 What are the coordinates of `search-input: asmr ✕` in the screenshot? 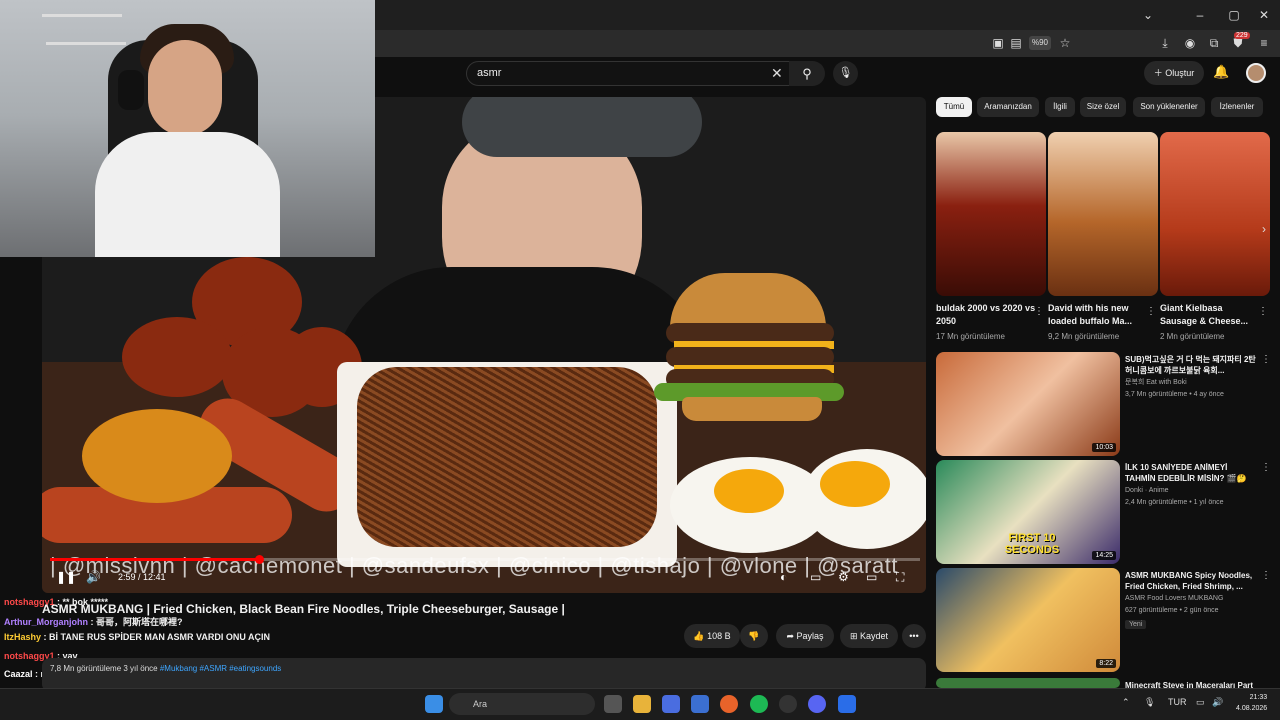 It's located at (629, 73).